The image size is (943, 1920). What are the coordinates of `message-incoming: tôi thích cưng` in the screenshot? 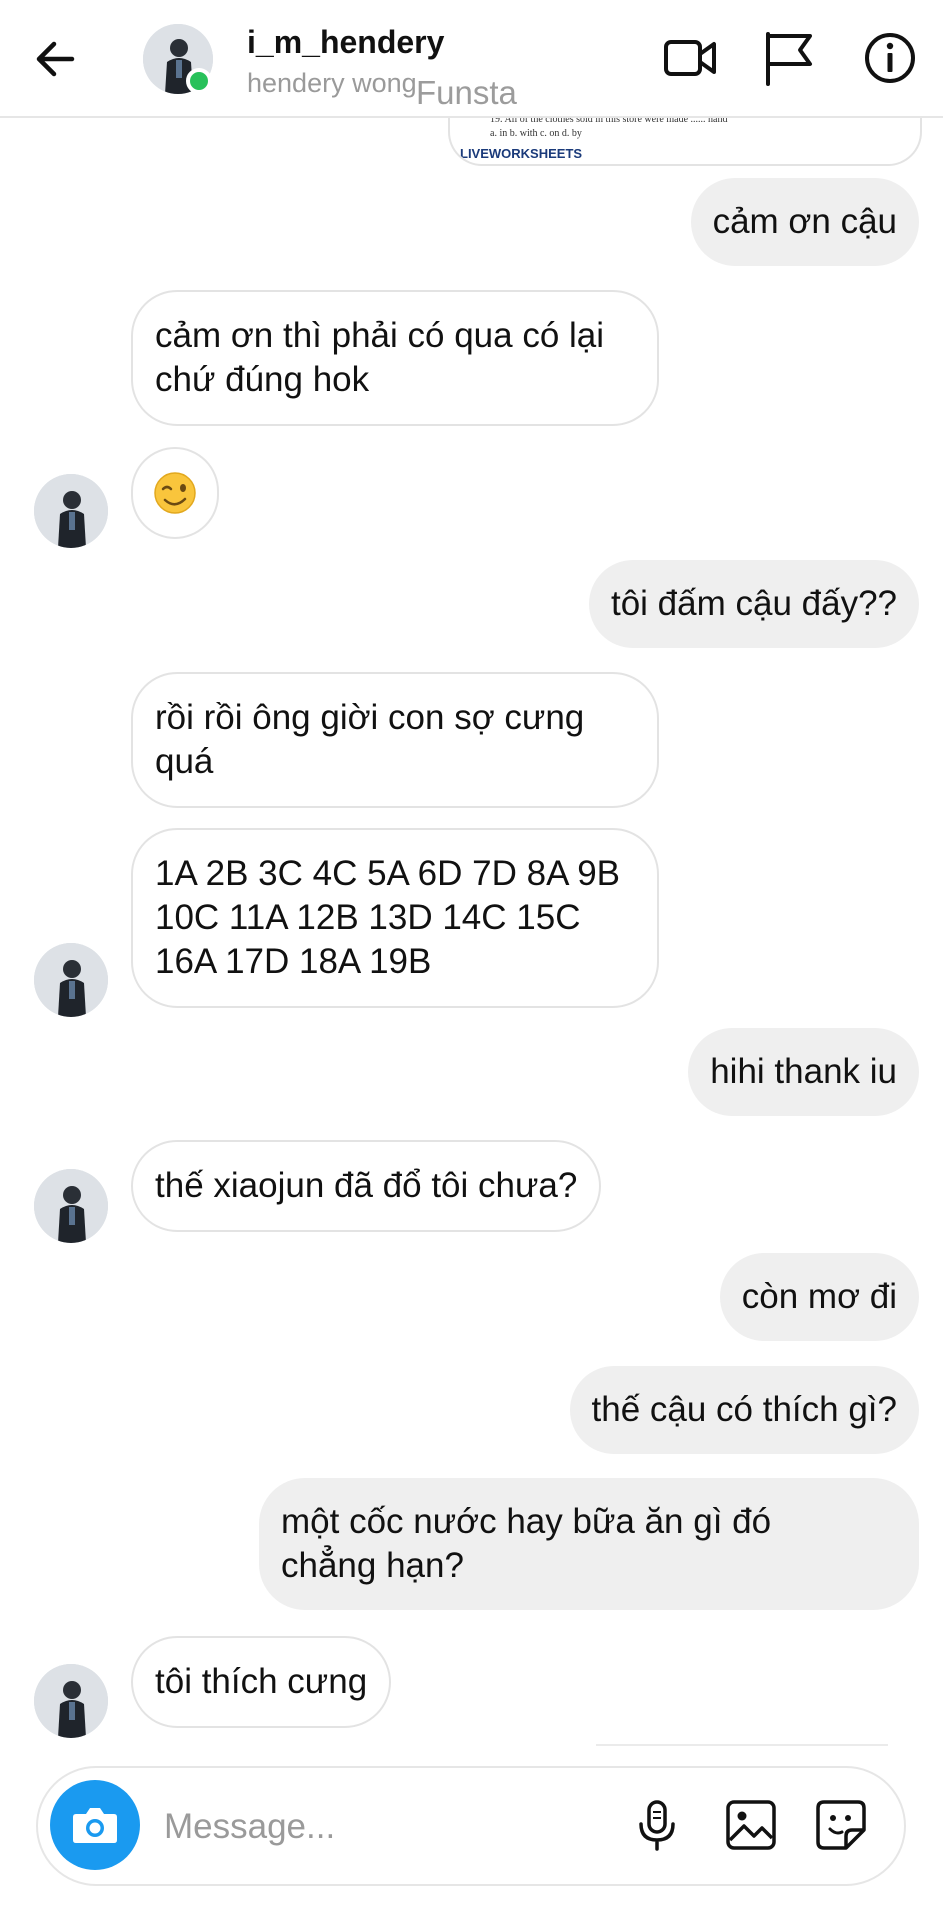 It's located at (261, 1682).